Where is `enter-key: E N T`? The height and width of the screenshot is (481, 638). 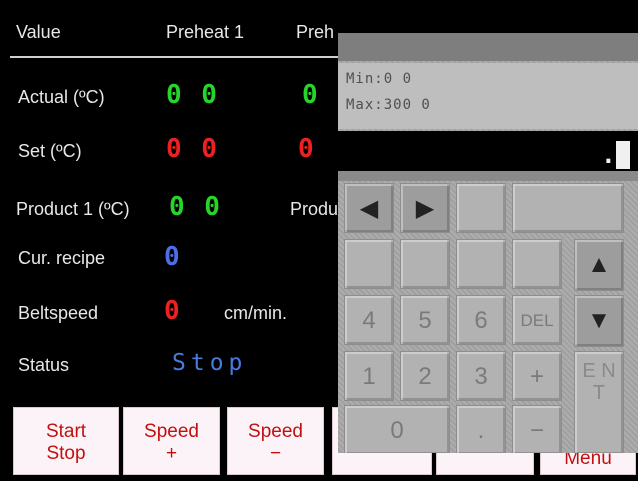
enter-key: E N T is located at coordinates (599, 402).